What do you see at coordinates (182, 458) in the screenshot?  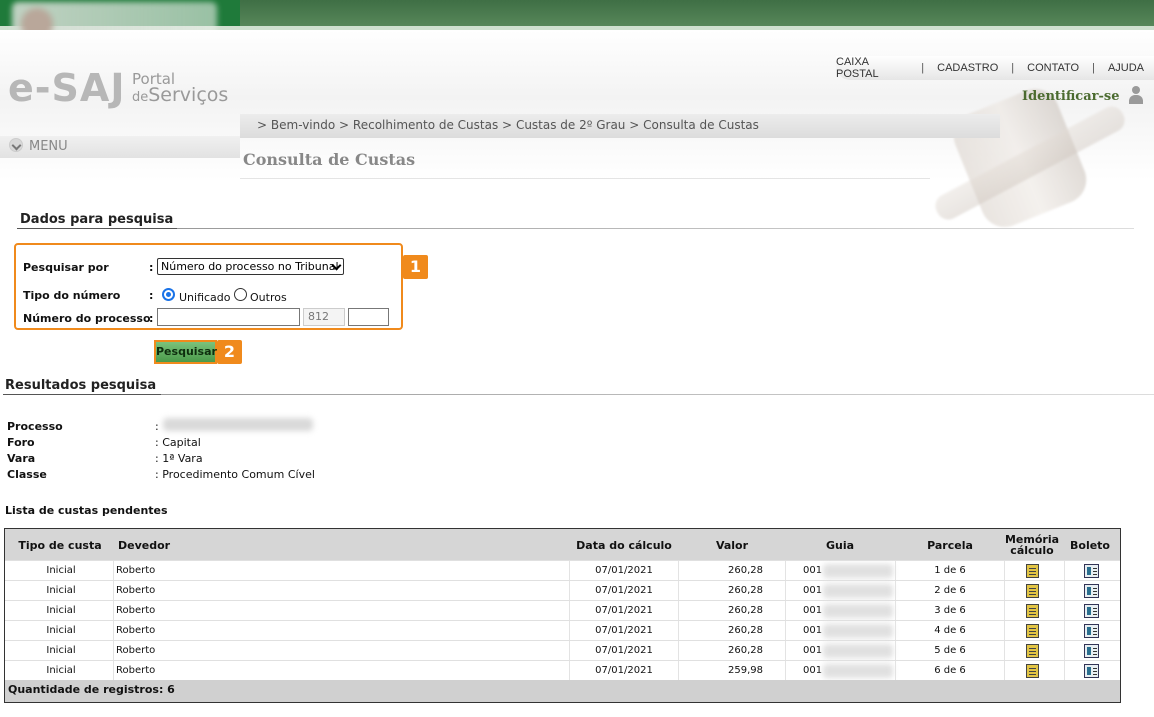 I see `result-vara-text: 1ª Vara` at bounding box center [182, 458].